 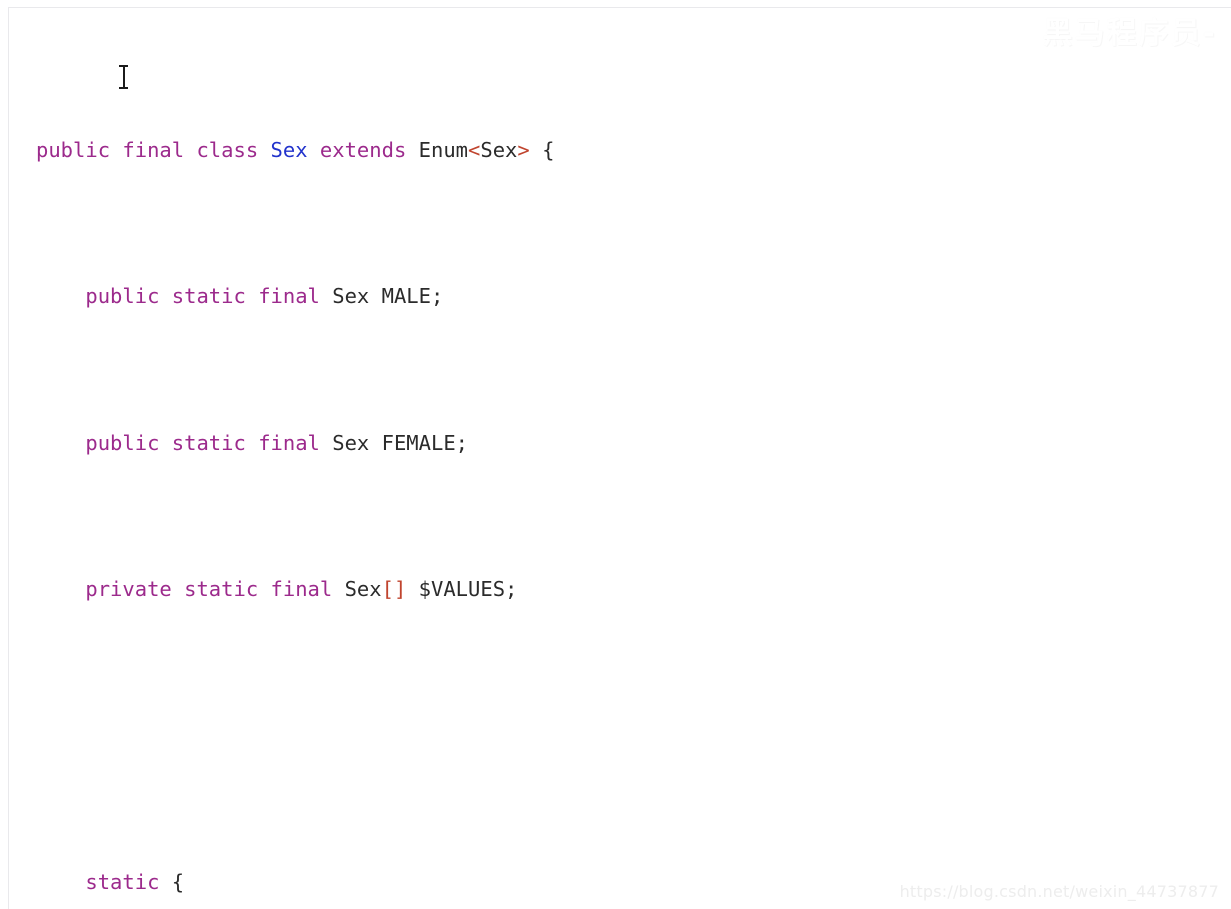 I want to click on code-line: public static final Sex MALE;, so click(x=626, y=296).